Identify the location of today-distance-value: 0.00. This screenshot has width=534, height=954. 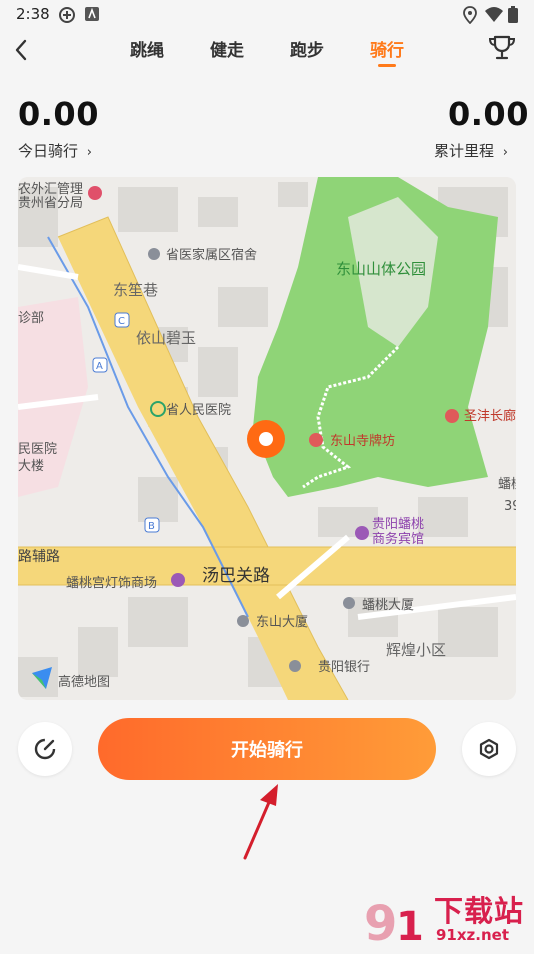
(58, 114).